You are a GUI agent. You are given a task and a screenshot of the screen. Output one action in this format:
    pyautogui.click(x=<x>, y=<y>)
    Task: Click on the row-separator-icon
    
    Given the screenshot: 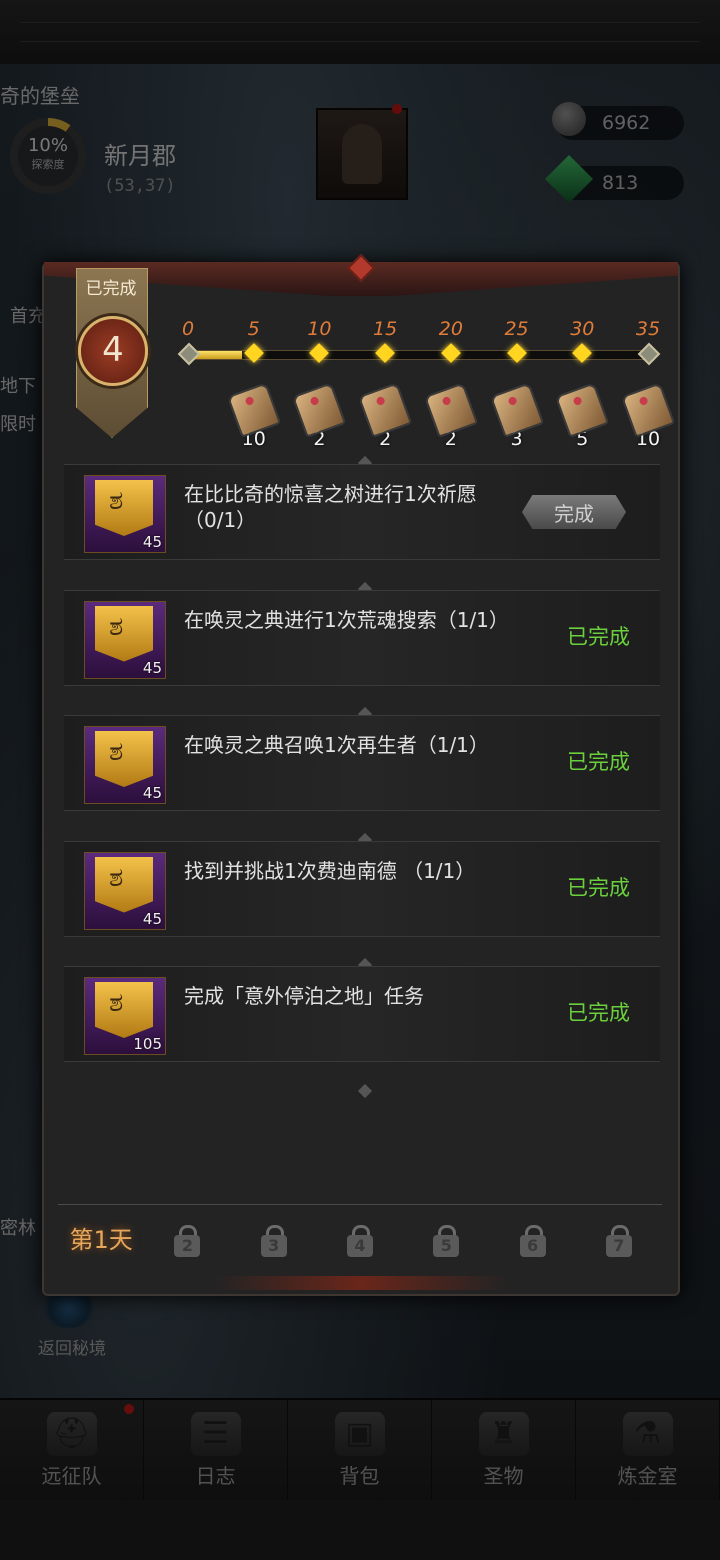 What is the action you would take?
    pyautogui.click(x=365, y=1090)
    